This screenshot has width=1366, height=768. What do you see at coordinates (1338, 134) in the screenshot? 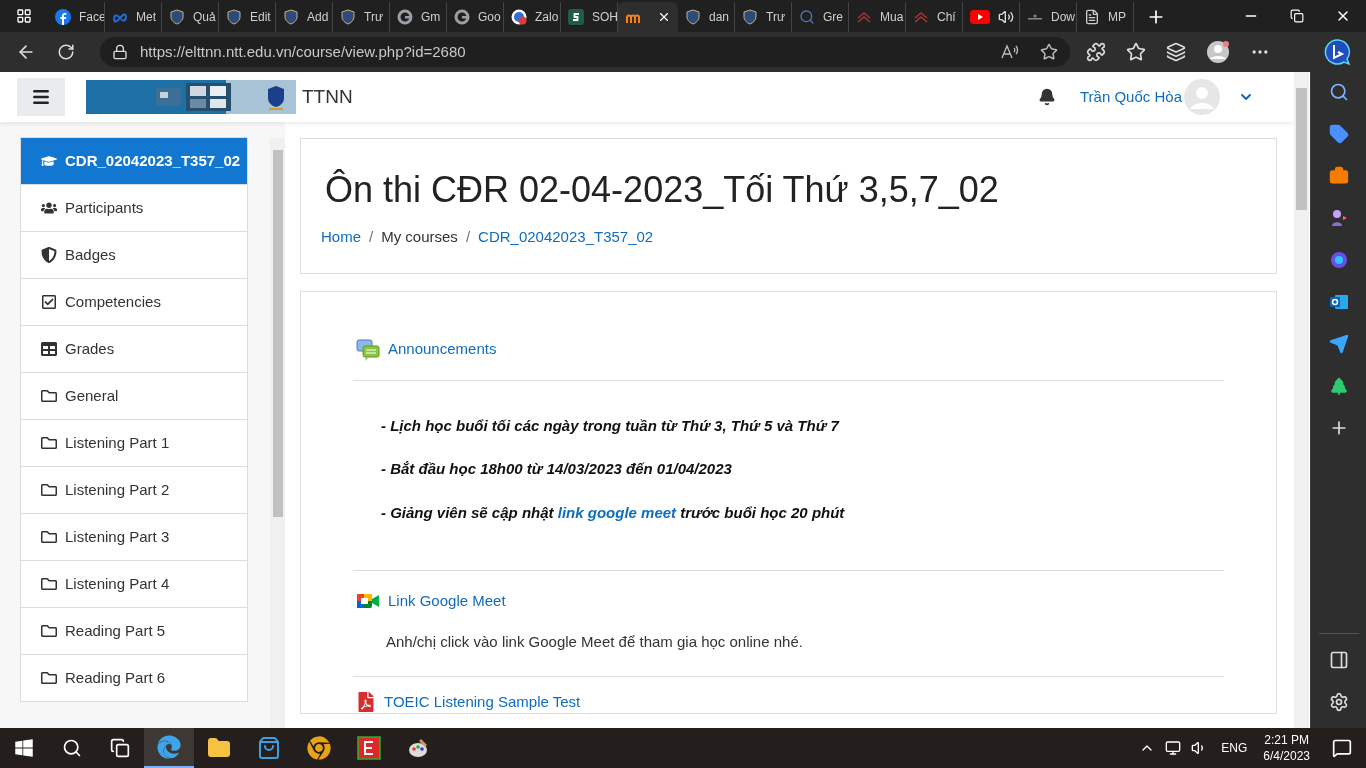
I see `tag-icon` at bounding box center [1338, 134].